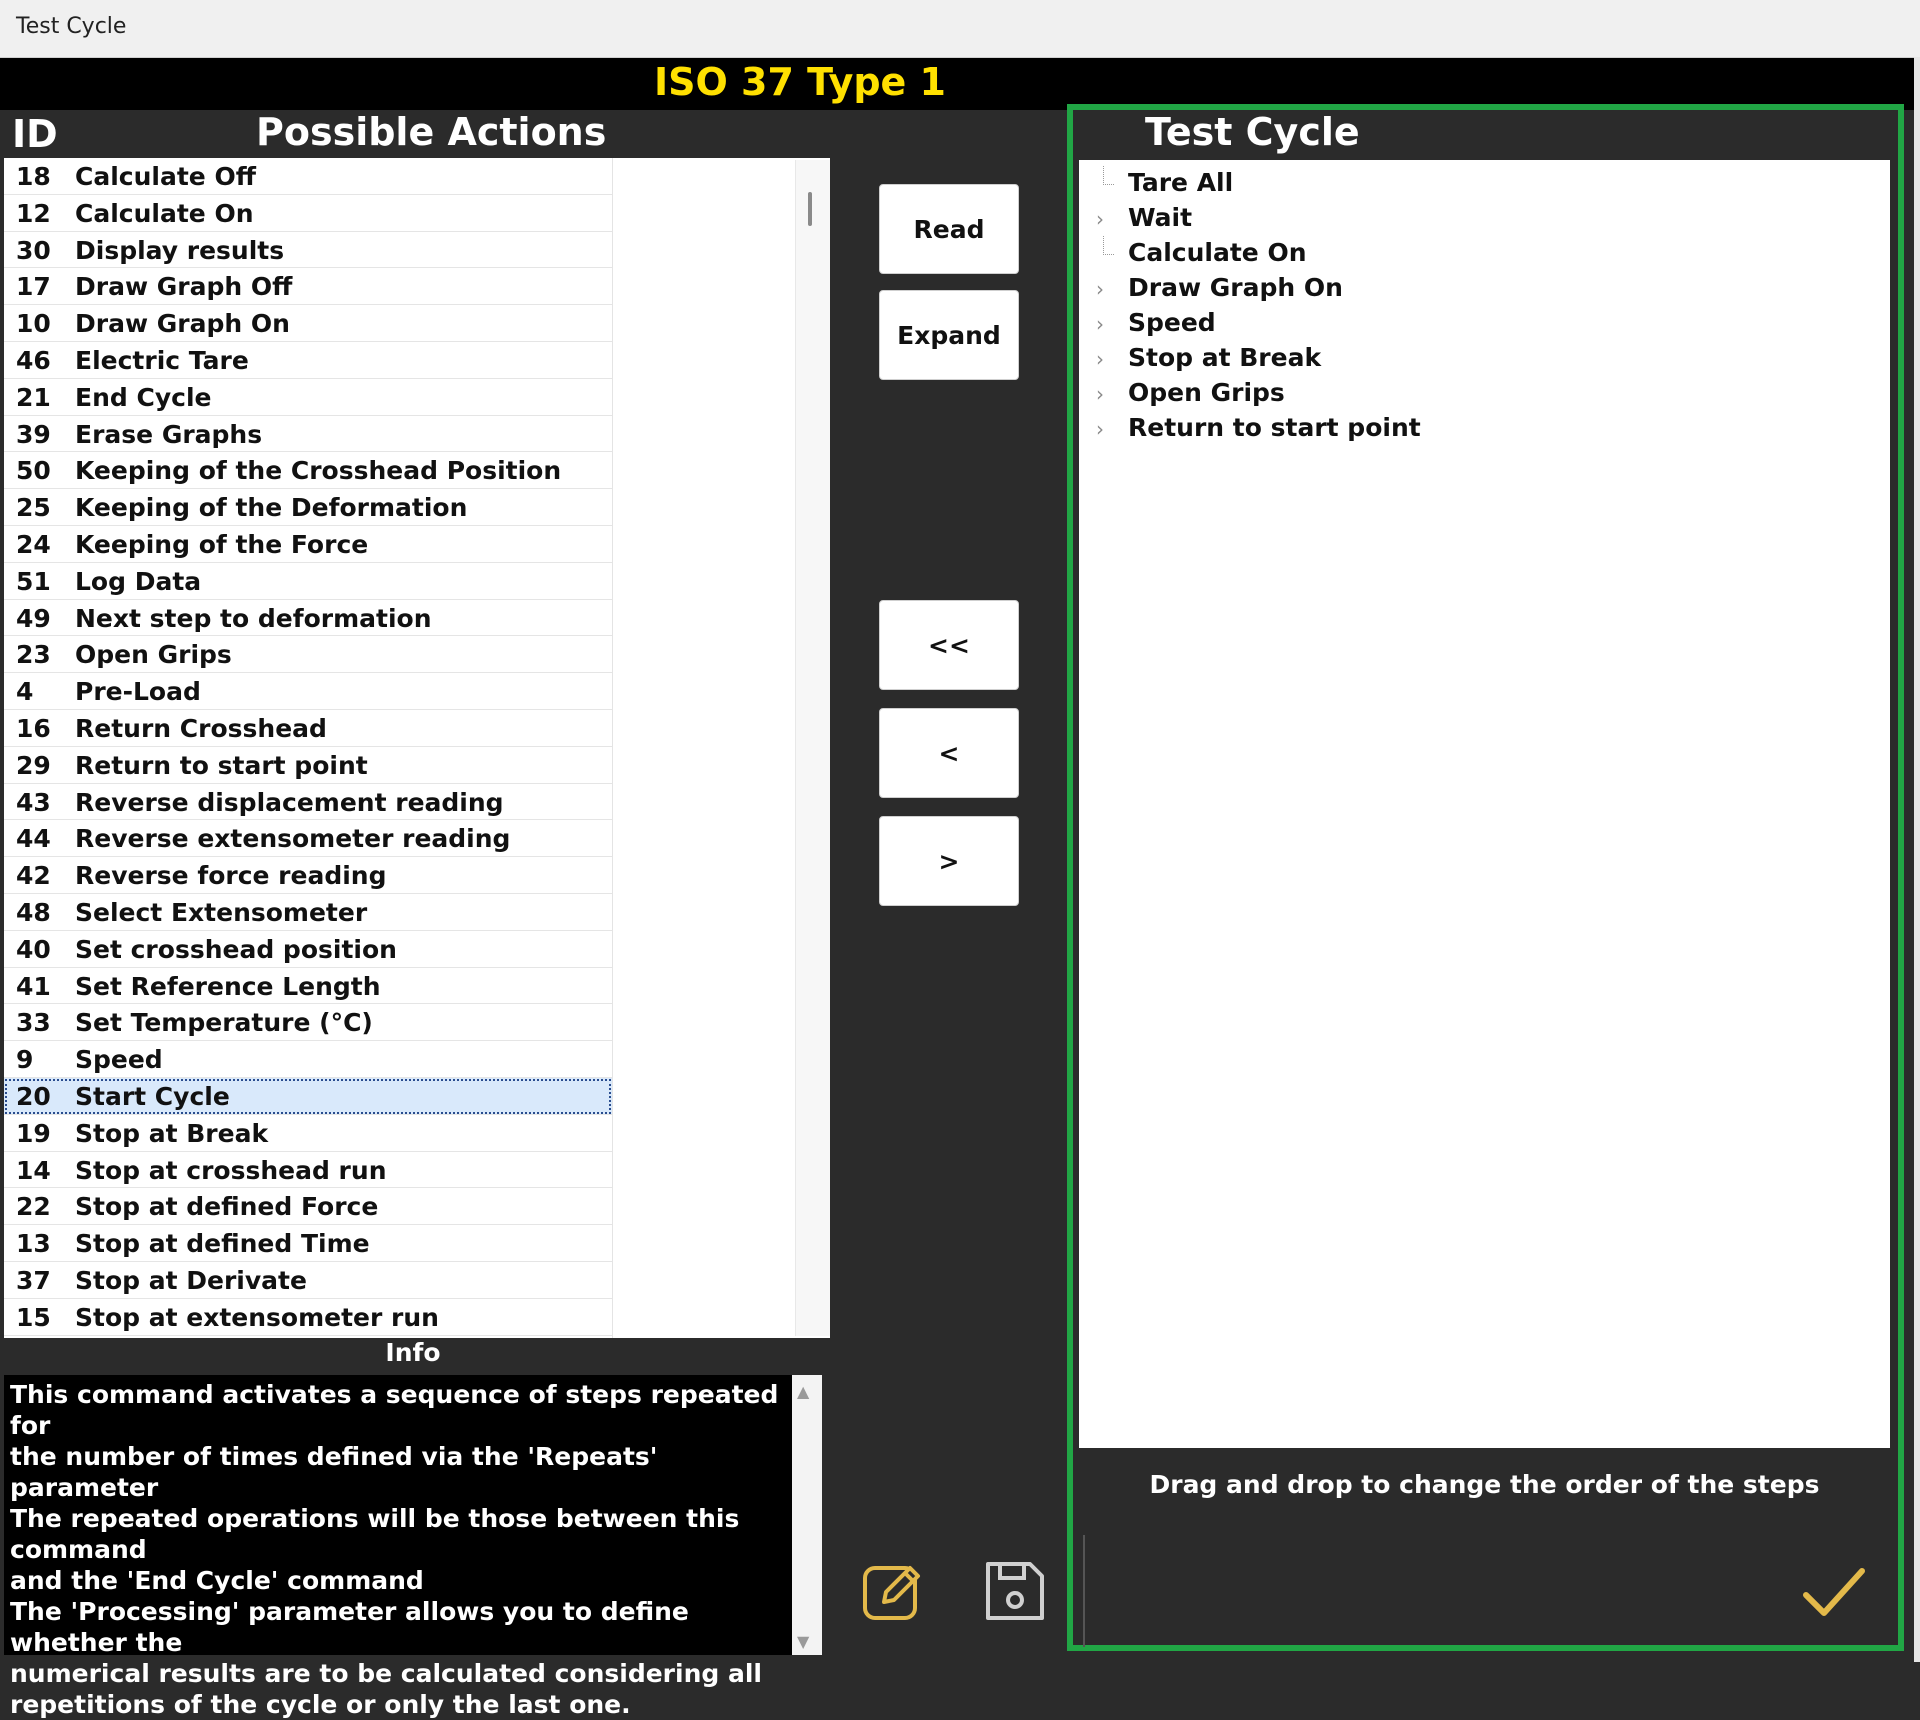 The width and height of the screenshot is (1920, 1720). What do you see at coordinates (33, 1170) in the screenshot?
I see `action-id: 14` at bounding box center [33, 1170].